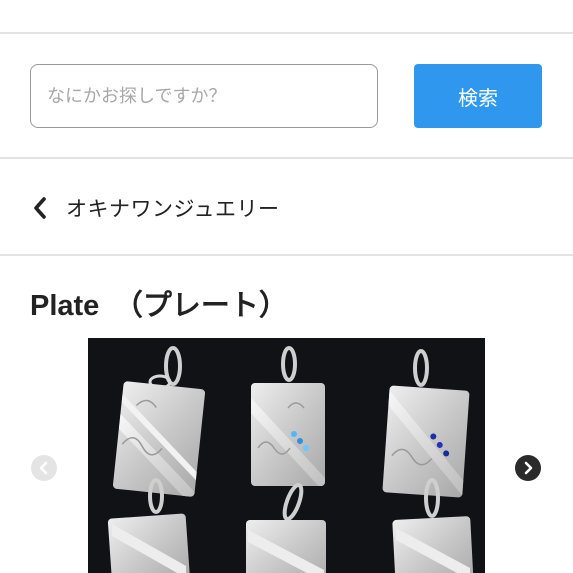 This screenshot has width=573, height=573. Describe the element at coordinates (286, 158) in the screenshot. I see `search-divider` at that location.